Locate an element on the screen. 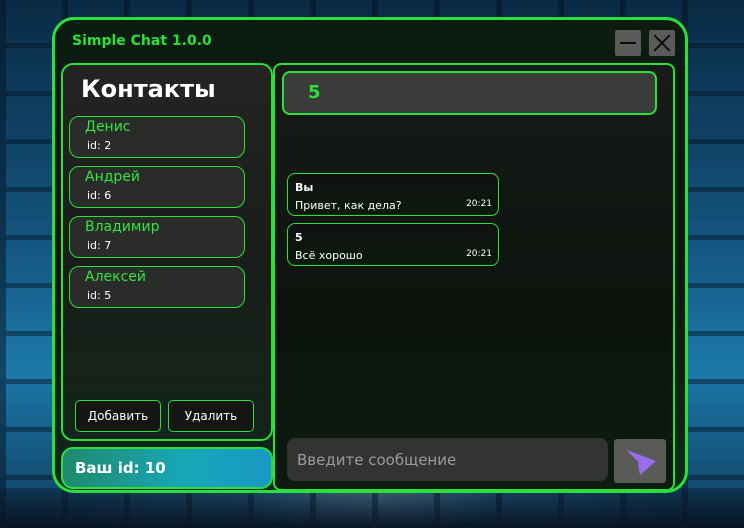 The height and width of the screenshot is (528, 744). send-button is located at coordinates (640, 461).